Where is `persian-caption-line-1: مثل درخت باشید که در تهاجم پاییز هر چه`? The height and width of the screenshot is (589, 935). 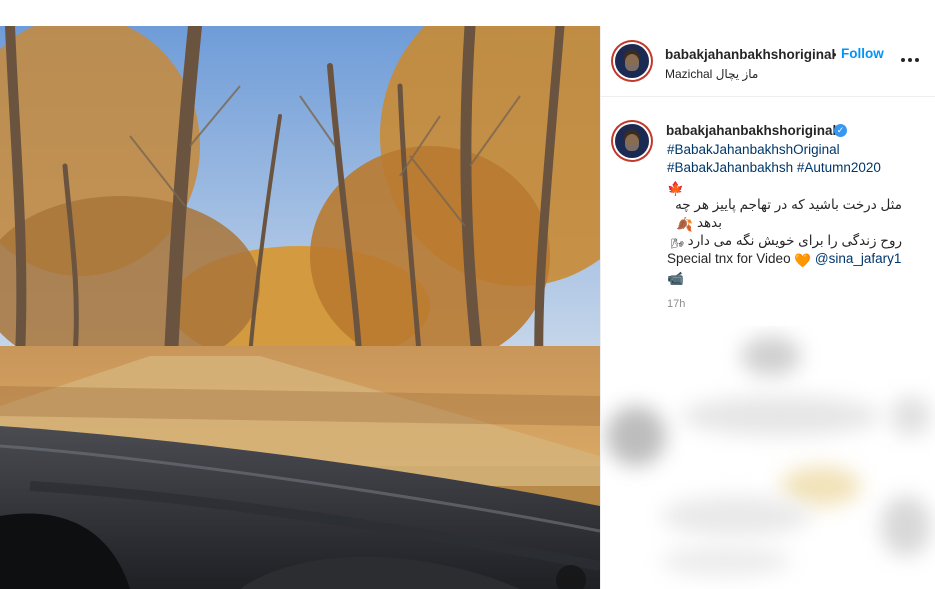
persian-caption-line-1: مثل درخت باشید که در تهاجم پاییز هر چه is located at coordinates (788, 204).